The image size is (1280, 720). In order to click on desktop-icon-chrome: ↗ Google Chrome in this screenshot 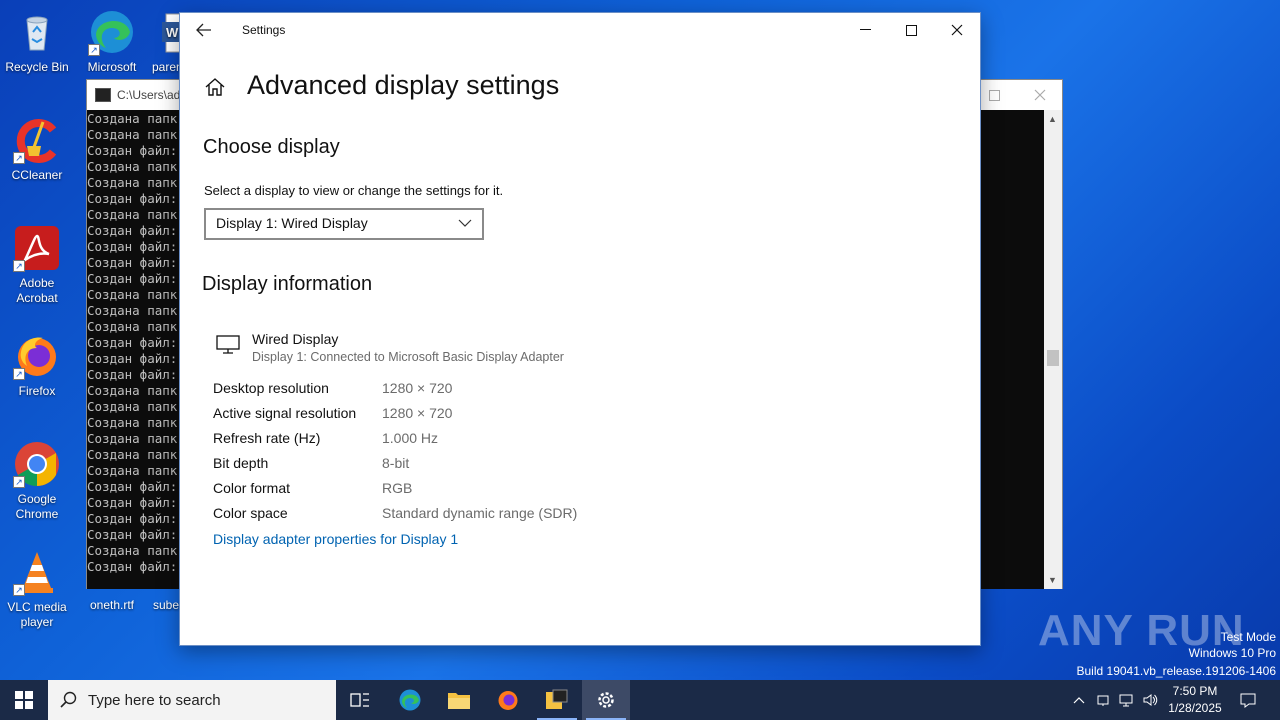, I will do `click(37, 481)`.